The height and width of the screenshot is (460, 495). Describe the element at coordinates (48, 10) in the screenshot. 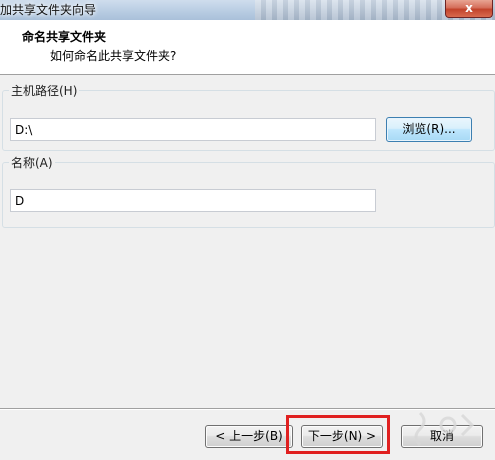

I see `window-title: 添加共享文件夹向导` at that location.